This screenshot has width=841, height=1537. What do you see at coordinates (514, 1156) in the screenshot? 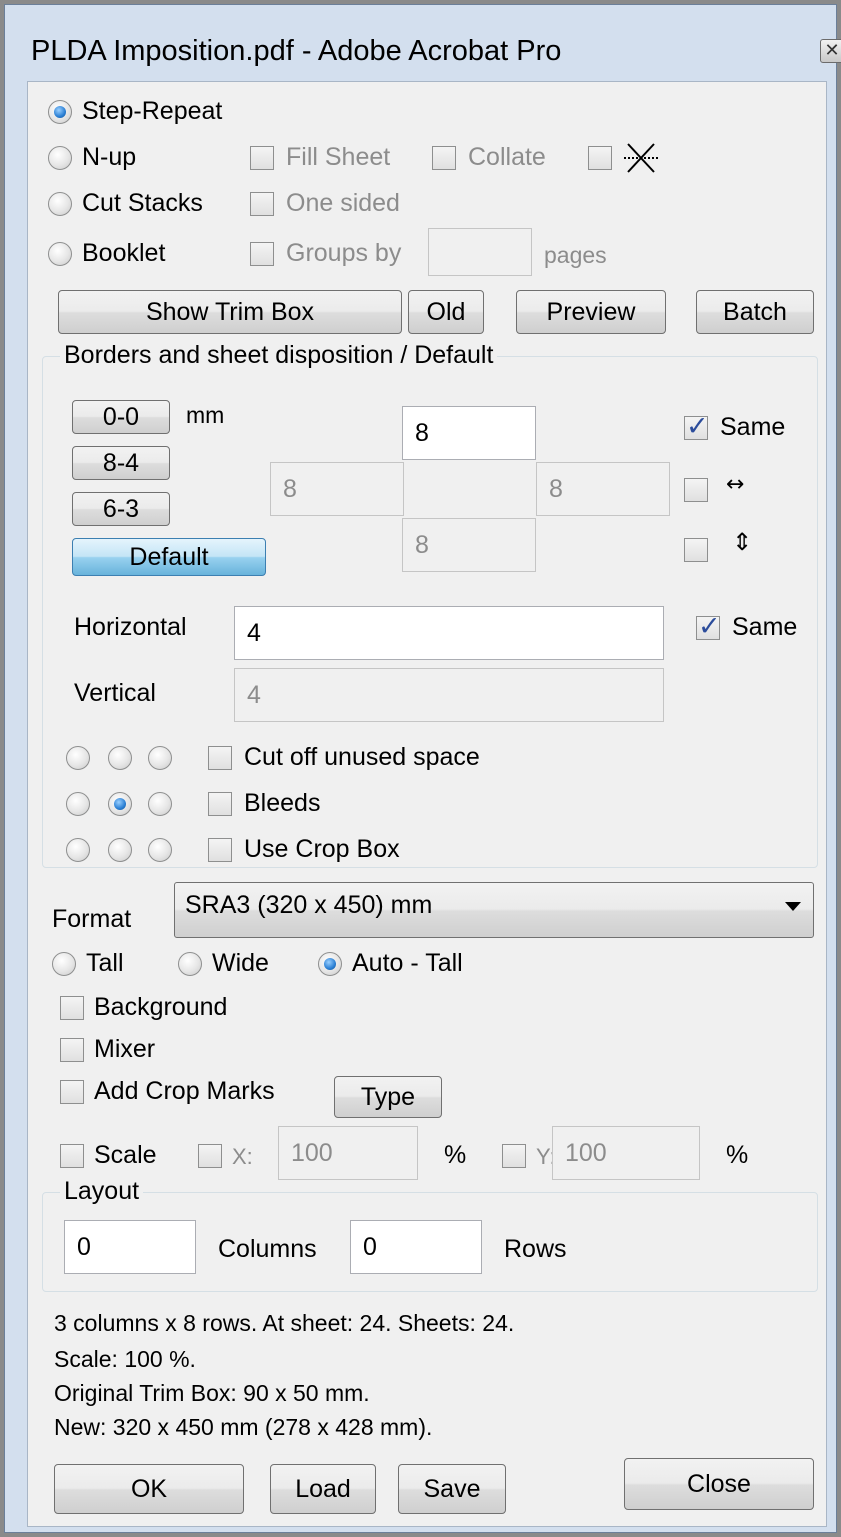
I see `checkbox-scale-y` at bounding box center [514, 1156].